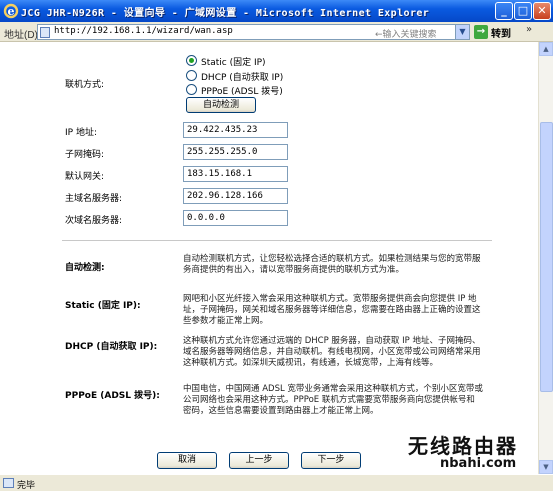 Image resolution: width=553 pixels, height=491 pixels. I want to click on divider, so click(277, 240).